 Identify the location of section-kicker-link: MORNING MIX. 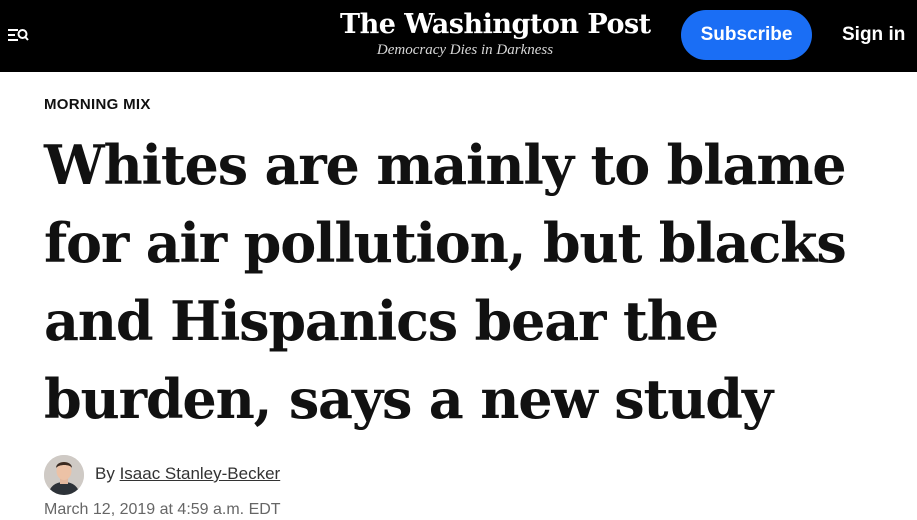
(97, 105).